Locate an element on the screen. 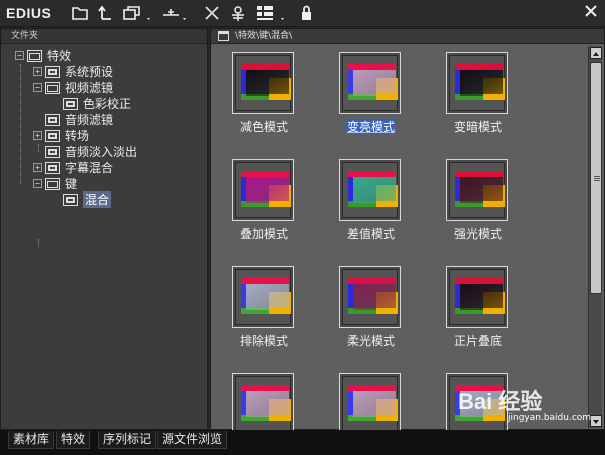  folder-panel-header: 文件夹 is located at coordinates (104, 36).